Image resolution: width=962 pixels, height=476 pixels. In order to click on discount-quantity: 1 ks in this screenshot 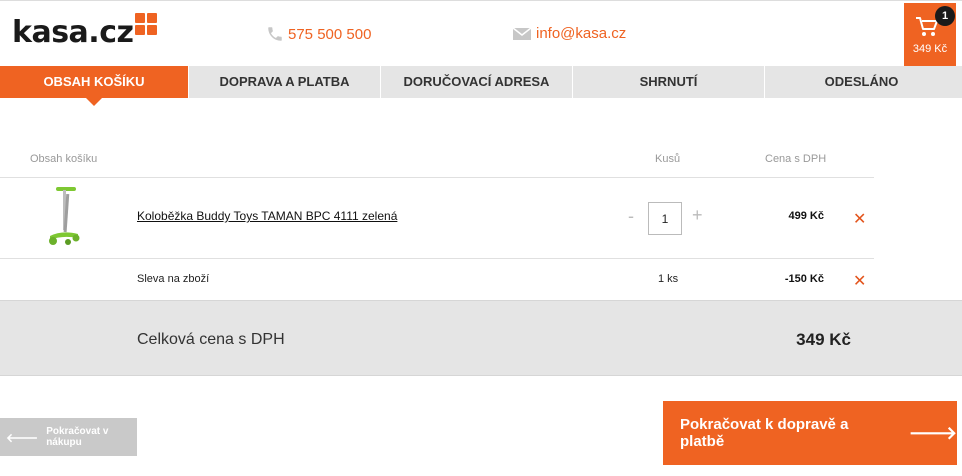, I will do `click(668, 279)`.